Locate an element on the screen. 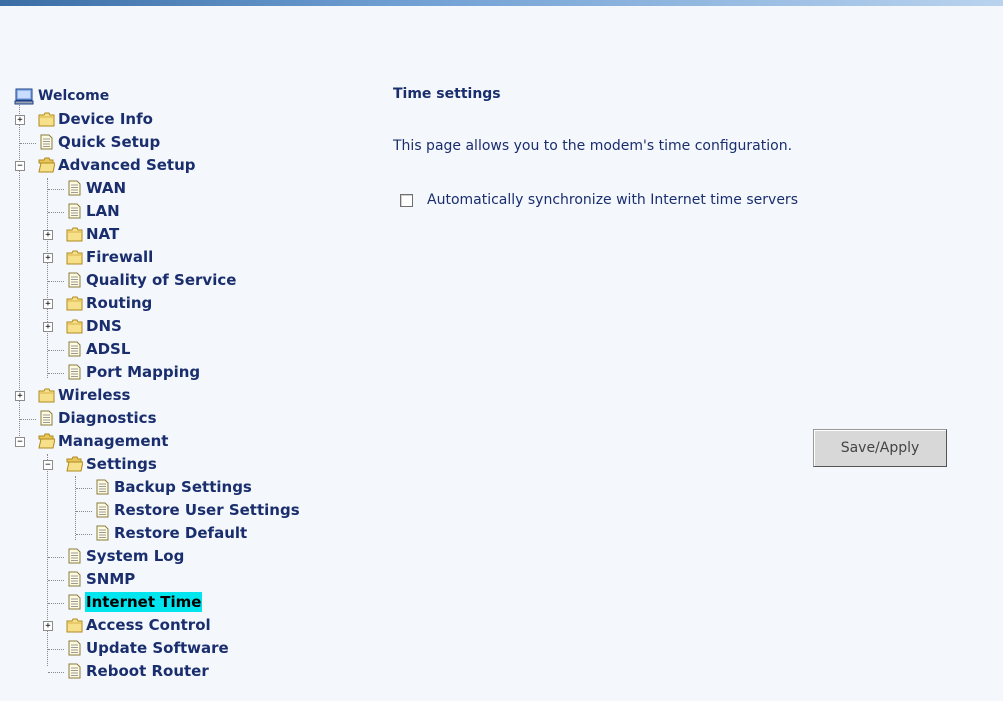 Image resolution: width=1003 pixels, height=701 pixels. tree-label: Firewall is located at coordinates (120, 257).